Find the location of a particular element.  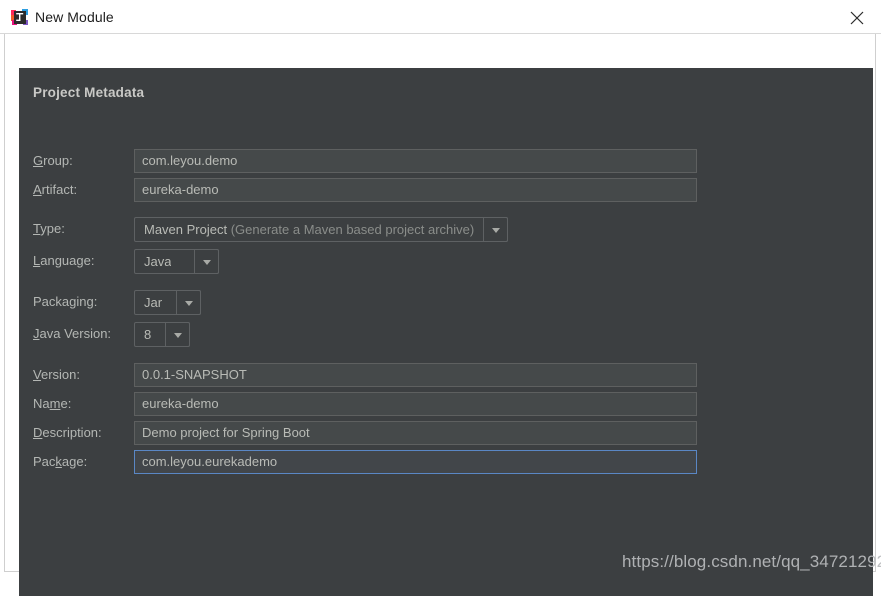

section-title-project-metadata: Project Metadata is located at coordinates (89, 92).